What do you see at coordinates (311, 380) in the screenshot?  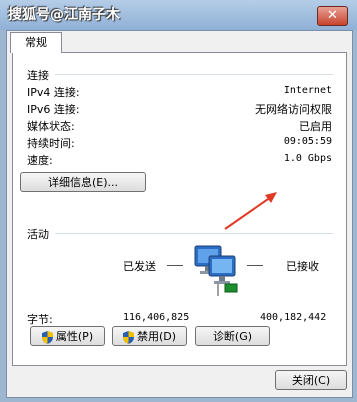 I see `close-button: 关闭(C)` at bounding box center [311, 380].